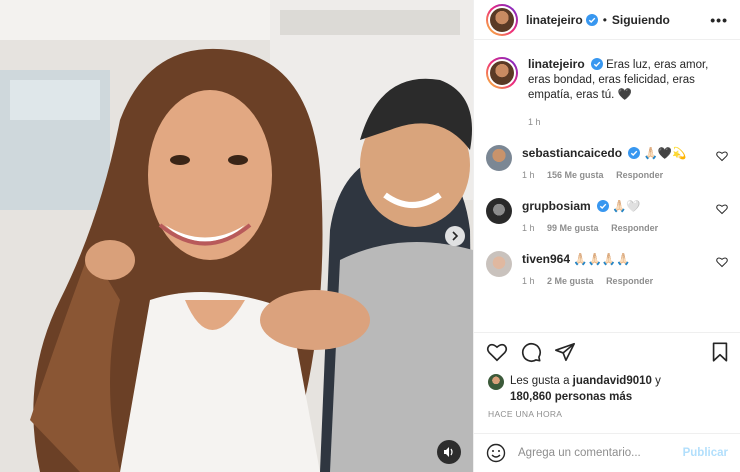 The width and height of the screenshot is (740, 472). Describe the element at coordinates (572, 153) in the screenshot. I see `comment-username: sebastiancaicedo` at that location.